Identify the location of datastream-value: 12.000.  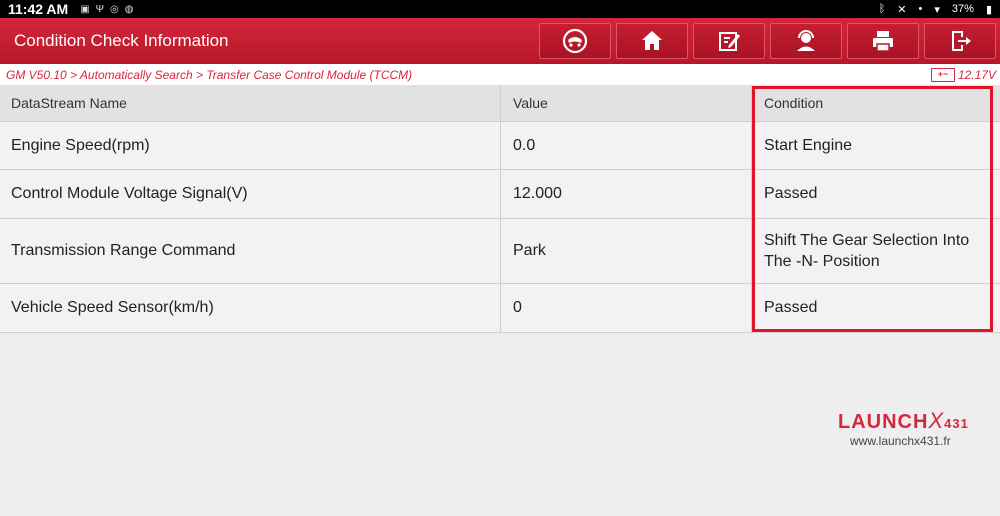
(626, 194).